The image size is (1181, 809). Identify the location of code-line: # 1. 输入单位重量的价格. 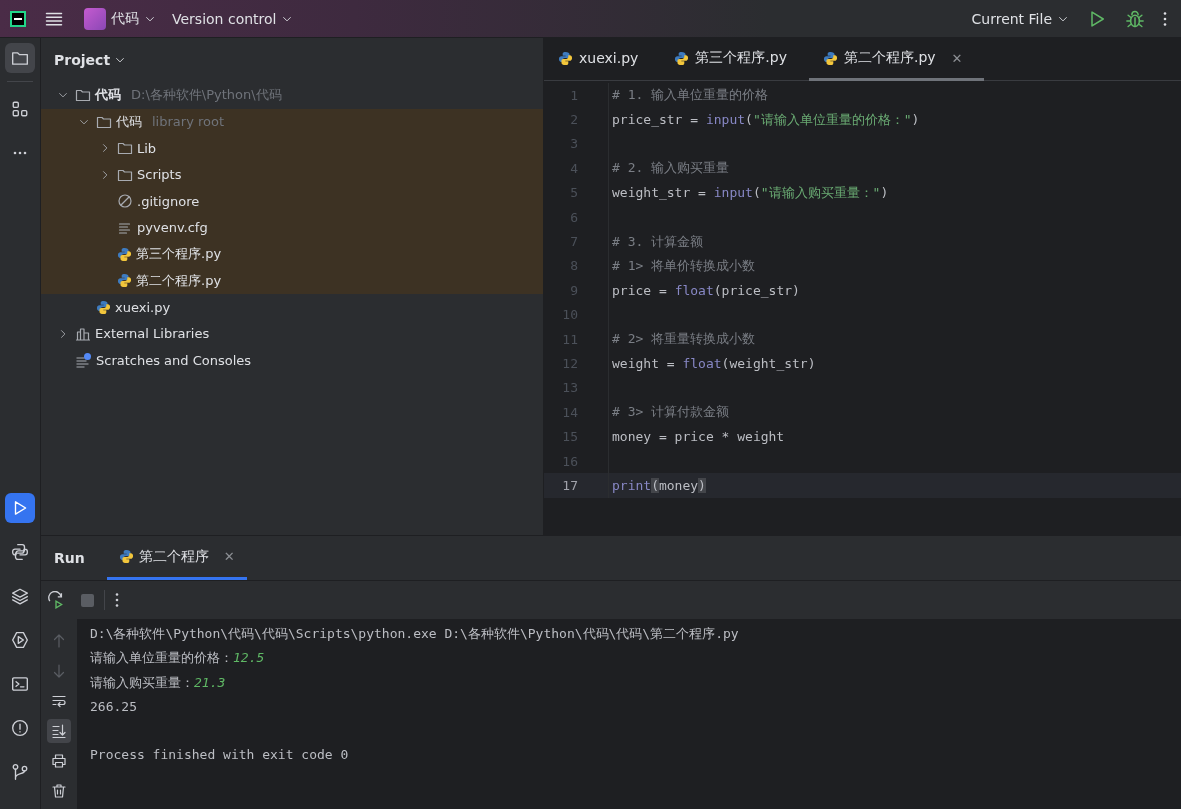
(690, 95).